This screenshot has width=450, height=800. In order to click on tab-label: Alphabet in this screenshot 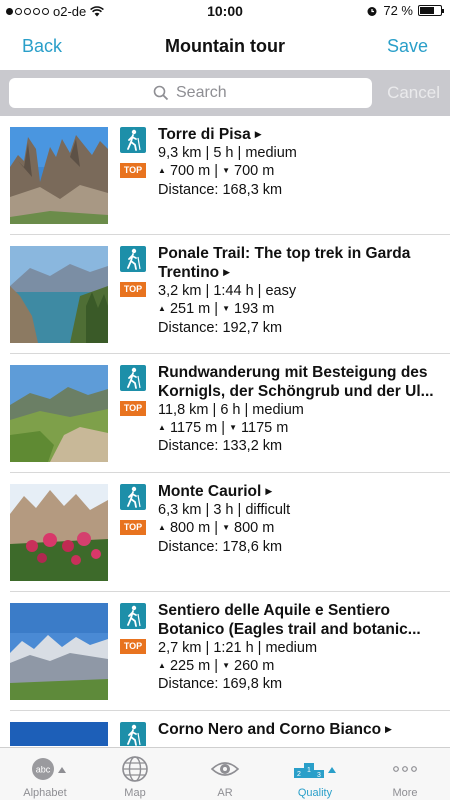, I will do `click(45, 793)`.